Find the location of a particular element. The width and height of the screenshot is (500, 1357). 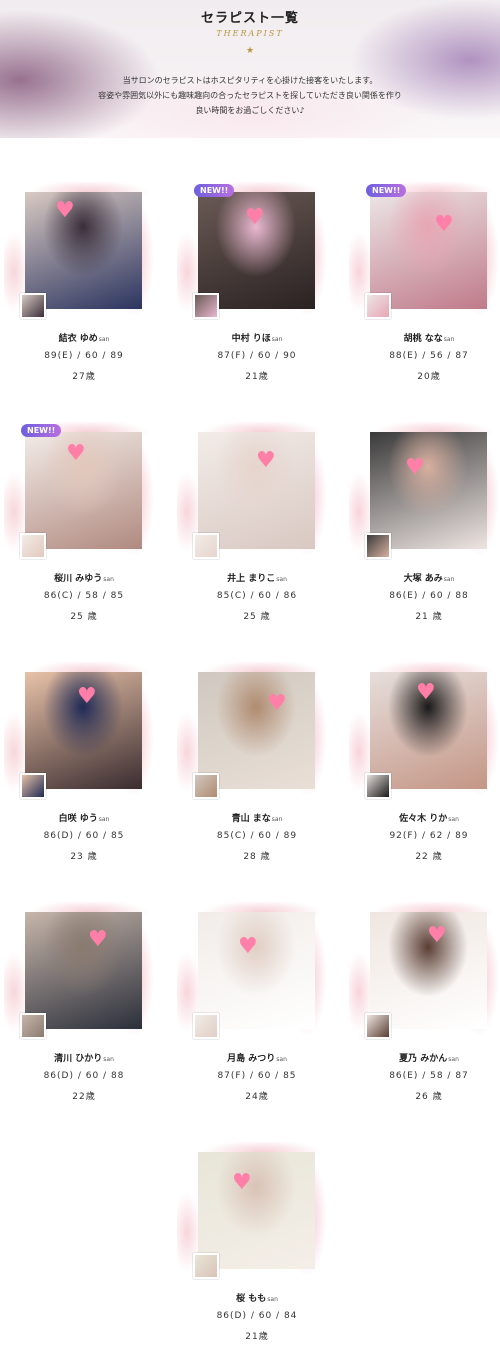

therapist-card: ♥ 桜 ももsan 86(D) / 60 / 84 21歳 is located at coordinates (254, 1249).